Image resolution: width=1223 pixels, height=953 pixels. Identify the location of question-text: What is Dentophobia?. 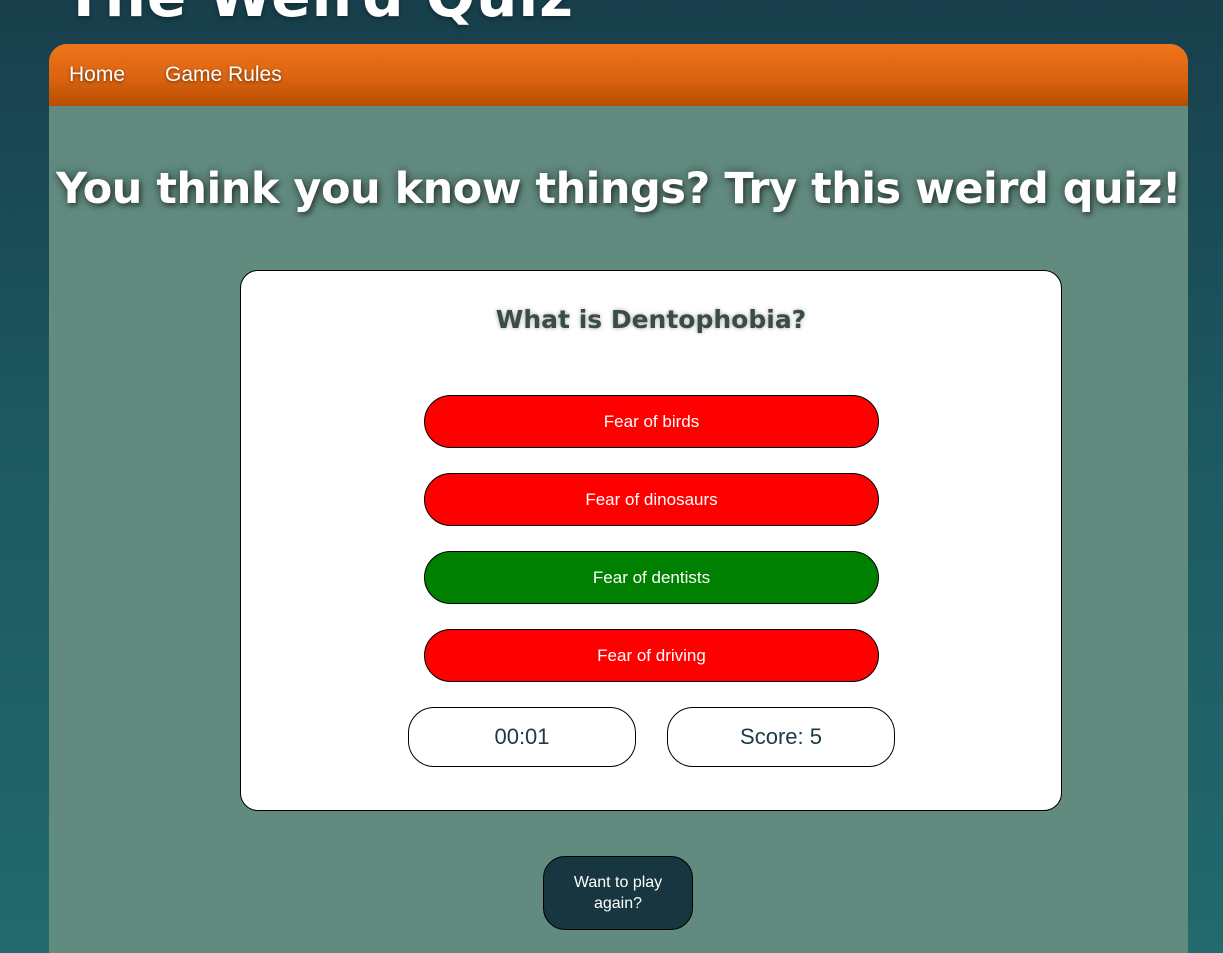
(651, 319).